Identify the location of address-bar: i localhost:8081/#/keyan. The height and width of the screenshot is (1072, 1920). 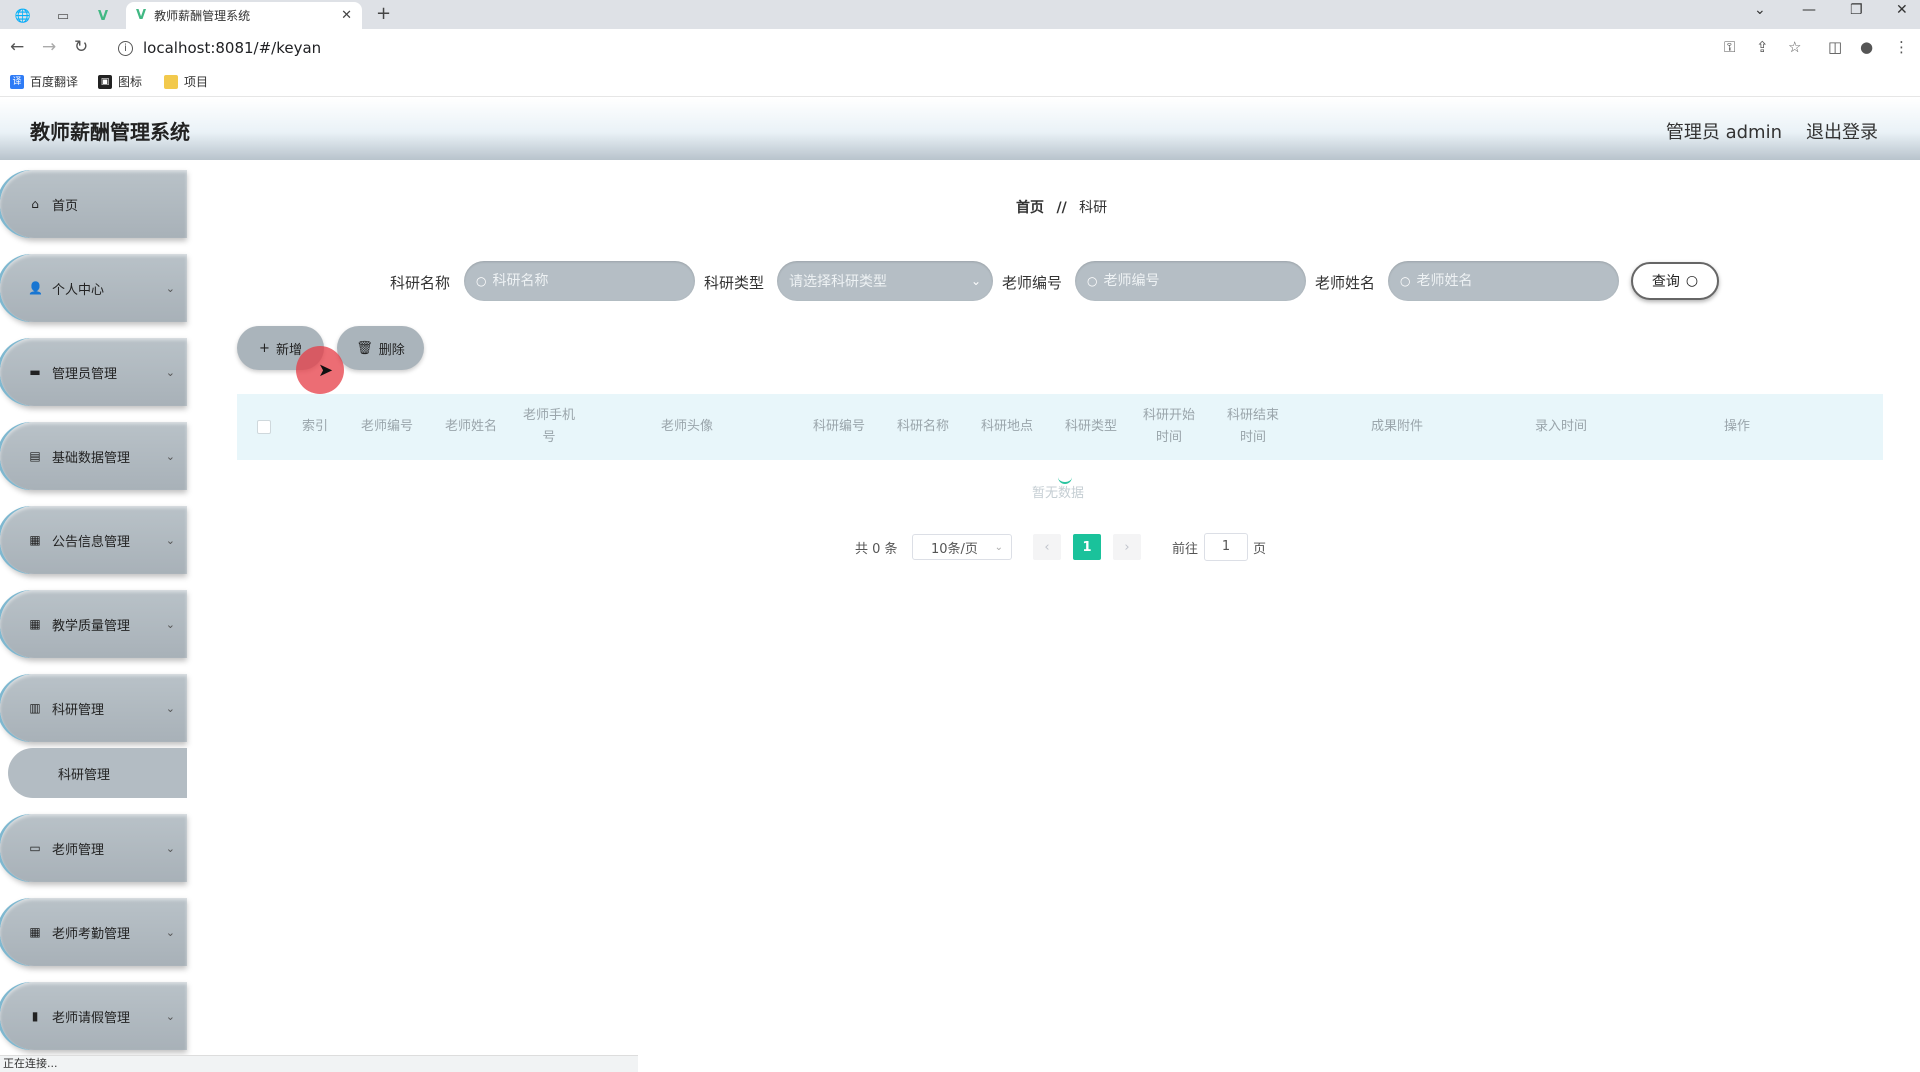
(908, 48).